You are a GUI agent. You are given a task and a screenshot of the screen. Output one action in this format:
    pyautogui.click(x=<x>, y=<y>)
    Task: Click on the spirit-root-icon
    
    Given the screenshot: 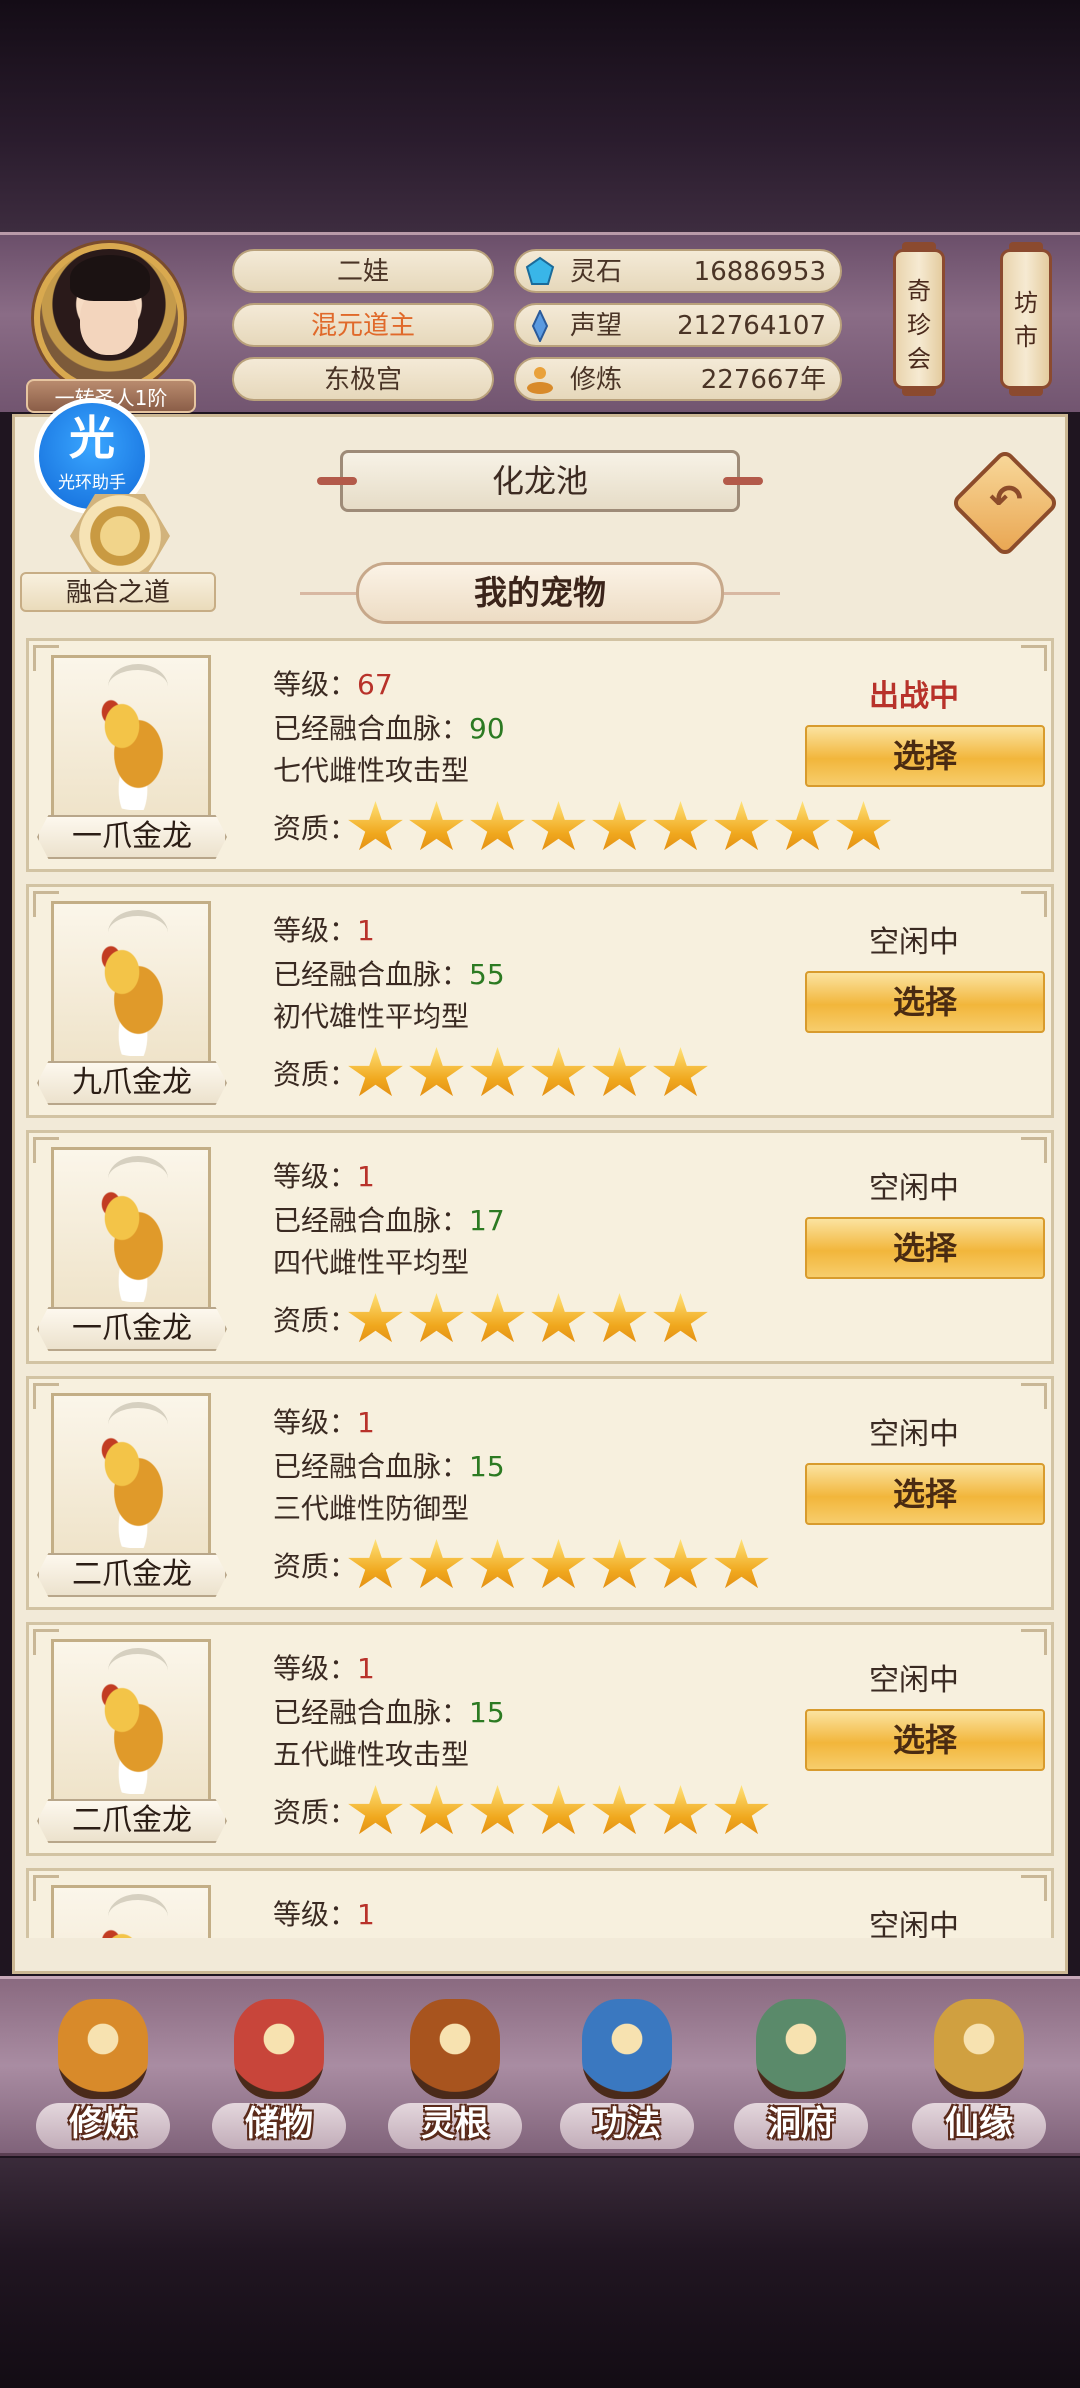 What is the action you would take?
    pyautogui.click(x=455, y=2049)
    